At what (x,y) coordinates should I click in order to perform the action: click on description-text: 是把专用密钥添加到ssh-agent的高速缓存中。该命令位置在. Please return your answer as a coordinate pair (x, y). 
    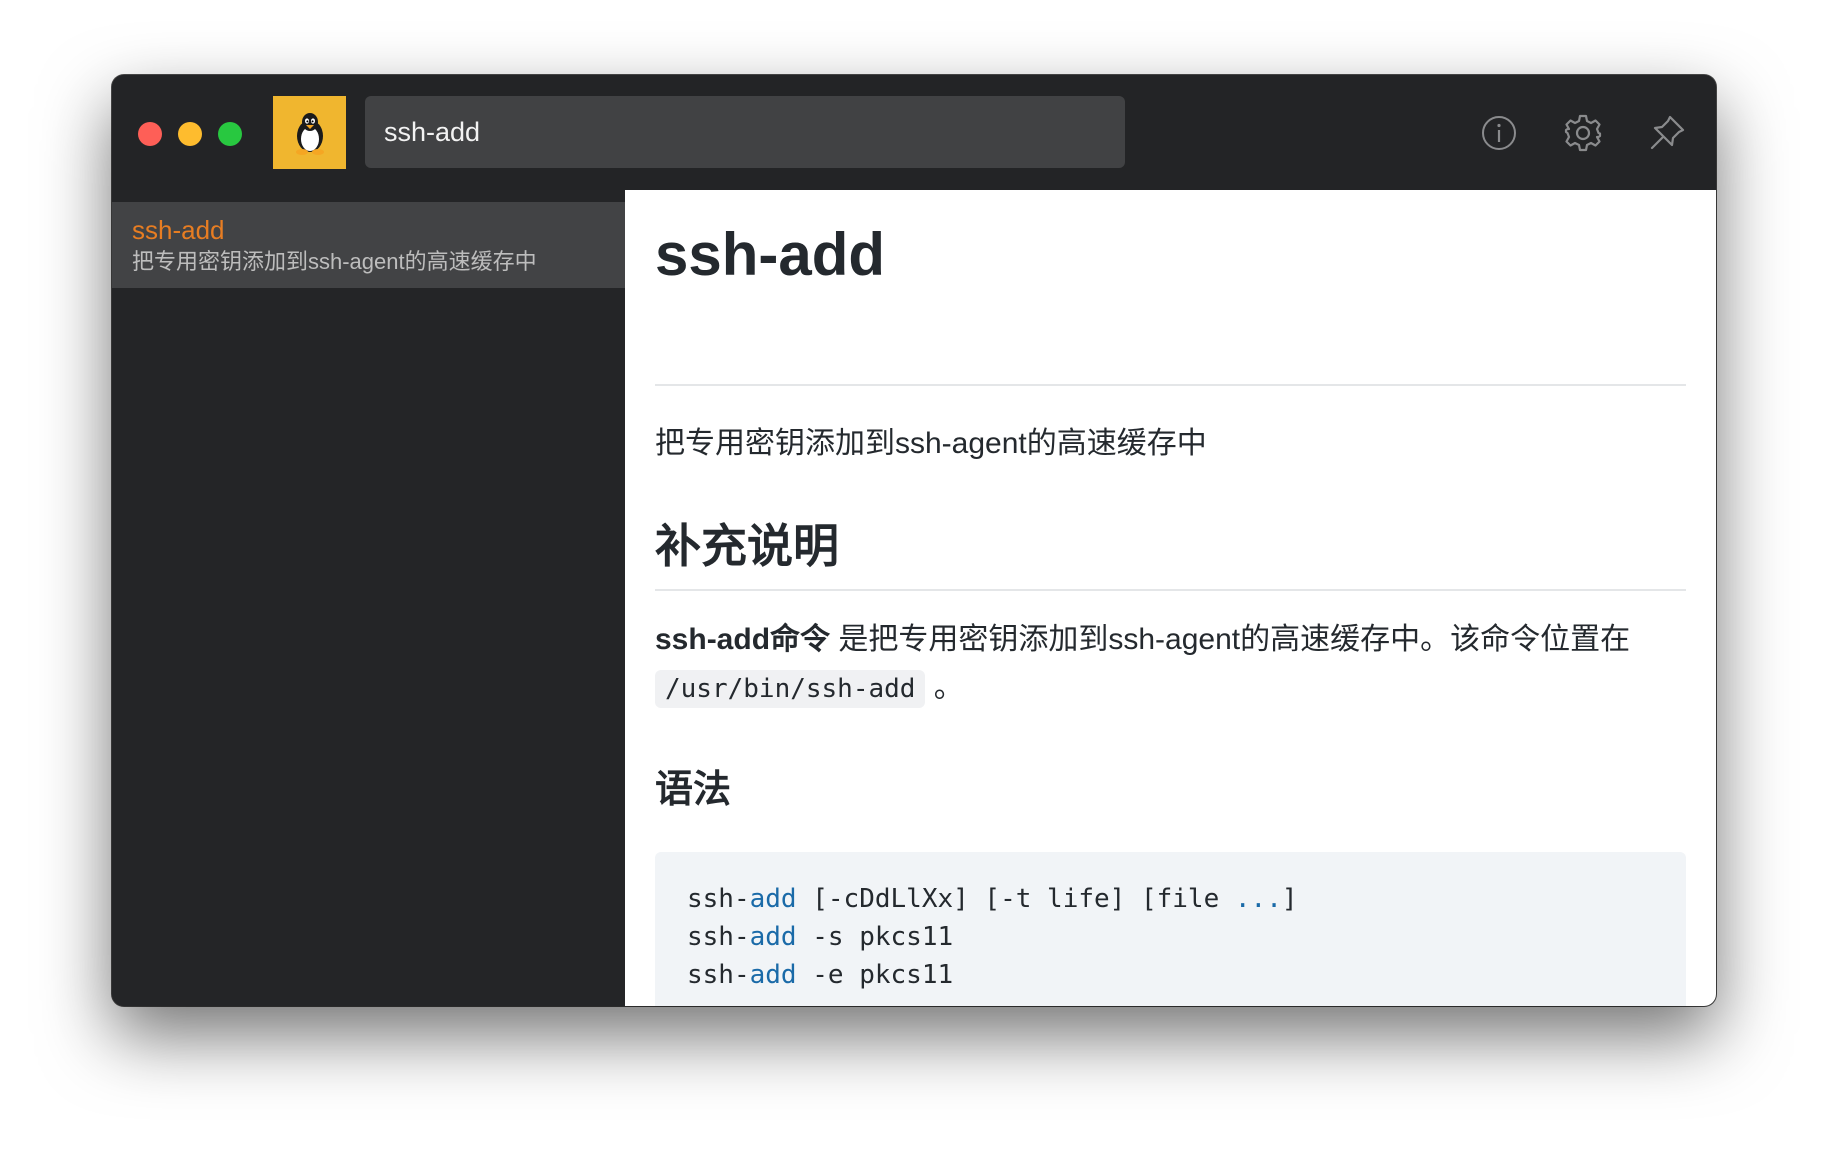
    Looking at the image, I should click on (1230, 639).